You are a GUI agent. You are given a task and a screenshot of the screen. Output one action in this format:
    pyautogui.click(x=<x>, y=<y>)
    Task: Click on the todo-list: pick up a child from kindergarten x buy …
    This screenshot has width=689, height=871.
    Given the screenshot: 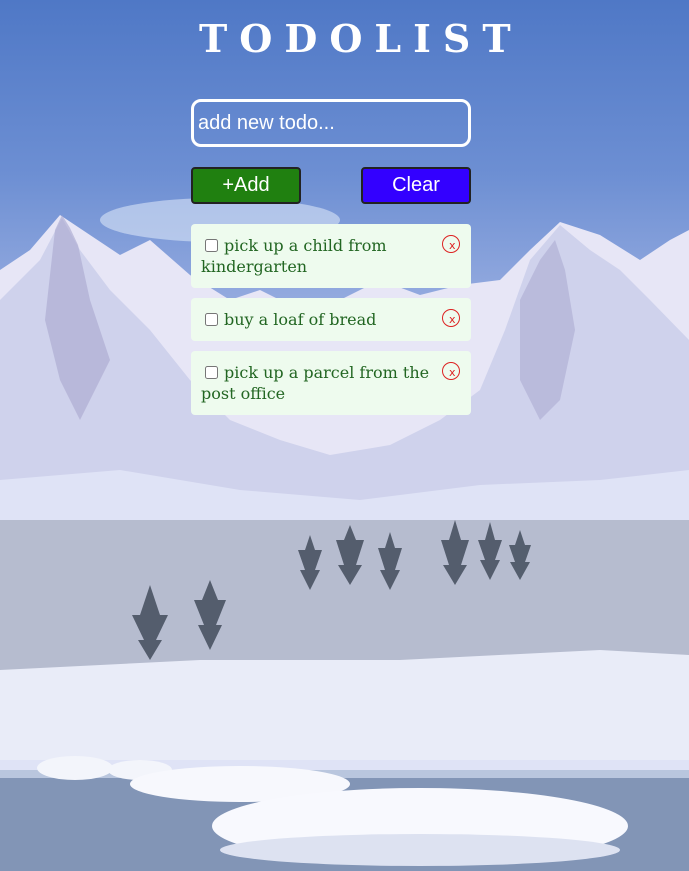 What is the action you would take?
    pyautogui.click(x=331, y=324)
    